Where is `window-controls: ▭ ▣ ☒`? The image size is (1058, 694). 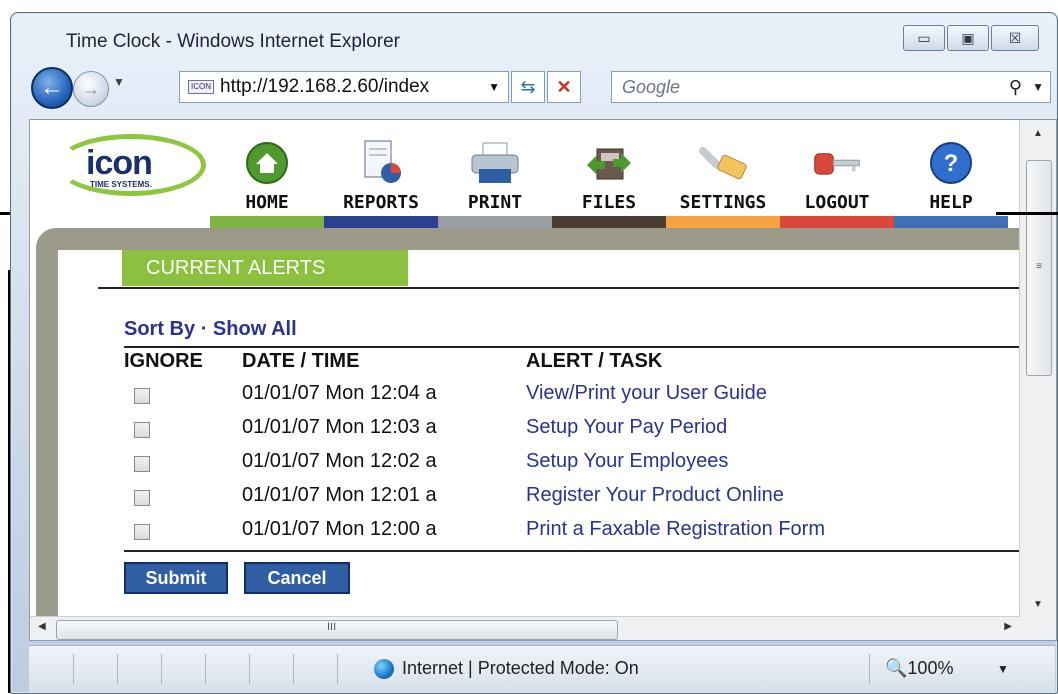
window-controls: ▭ ▣ ☒ is located at coordinates (970, 38).